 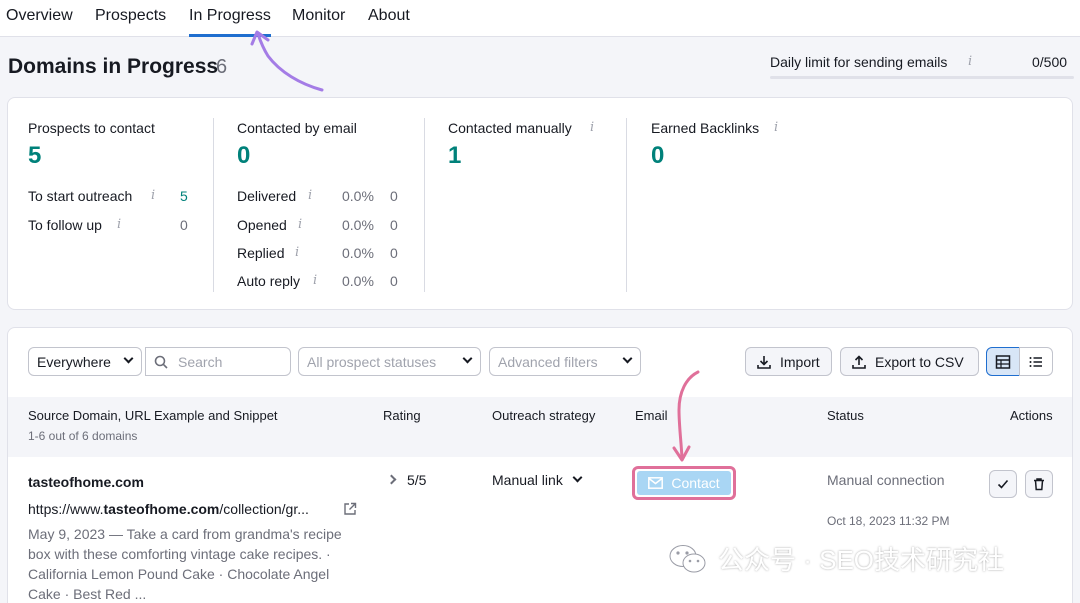 I want to click on to-follow-up-label: To follow up, so click(x=65, y=225).